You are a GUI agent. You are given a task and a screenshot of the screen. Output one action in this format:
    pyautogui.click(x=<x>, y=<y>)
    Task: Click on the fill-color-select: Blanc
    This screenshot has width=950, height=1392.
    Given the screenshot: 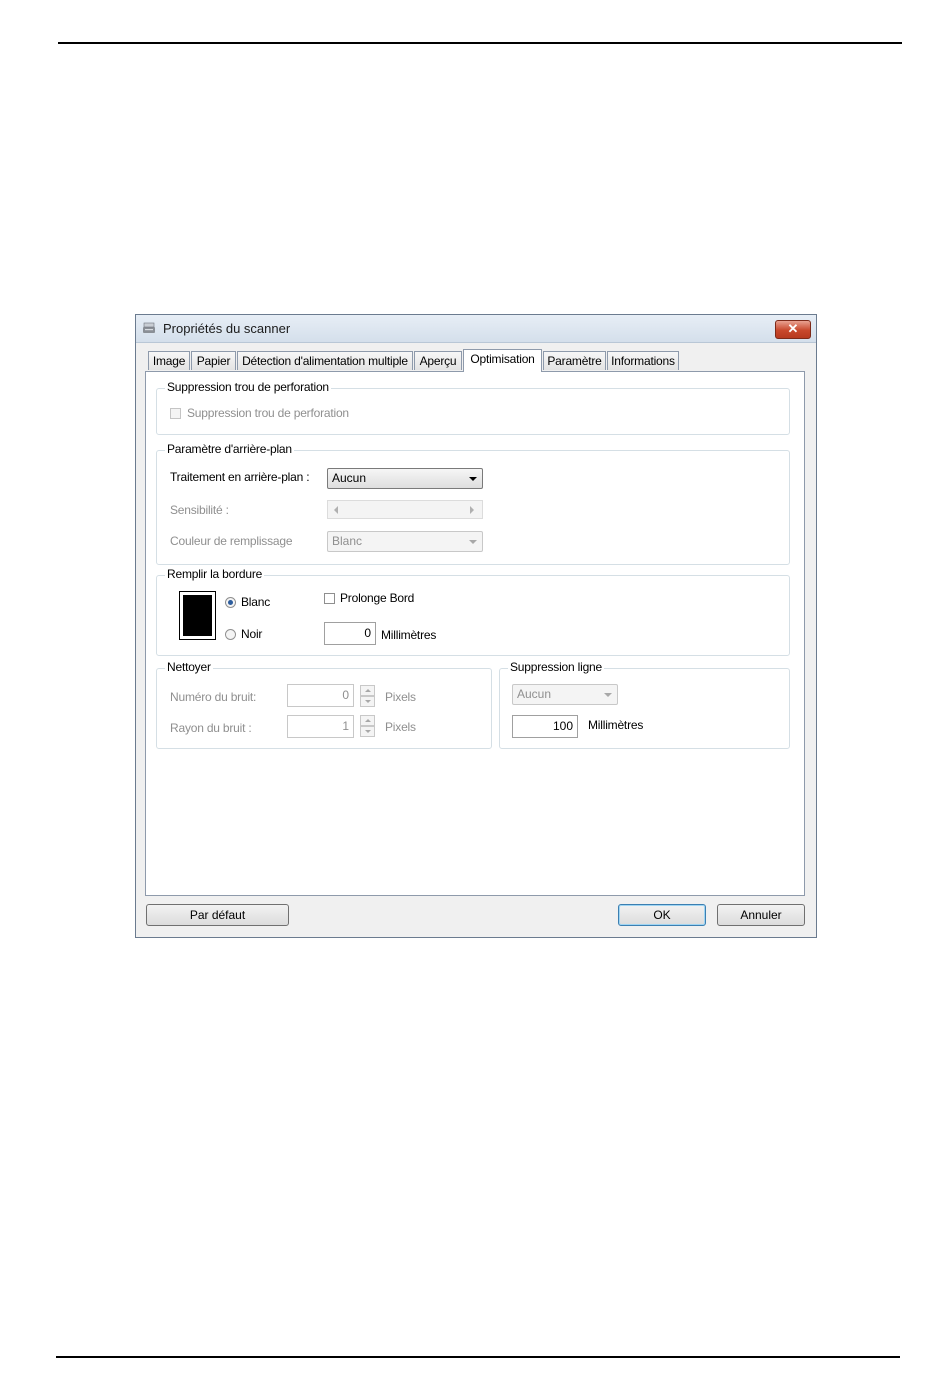 What is the action you would take?
    pyautogui.click(x=405, y=541)
    